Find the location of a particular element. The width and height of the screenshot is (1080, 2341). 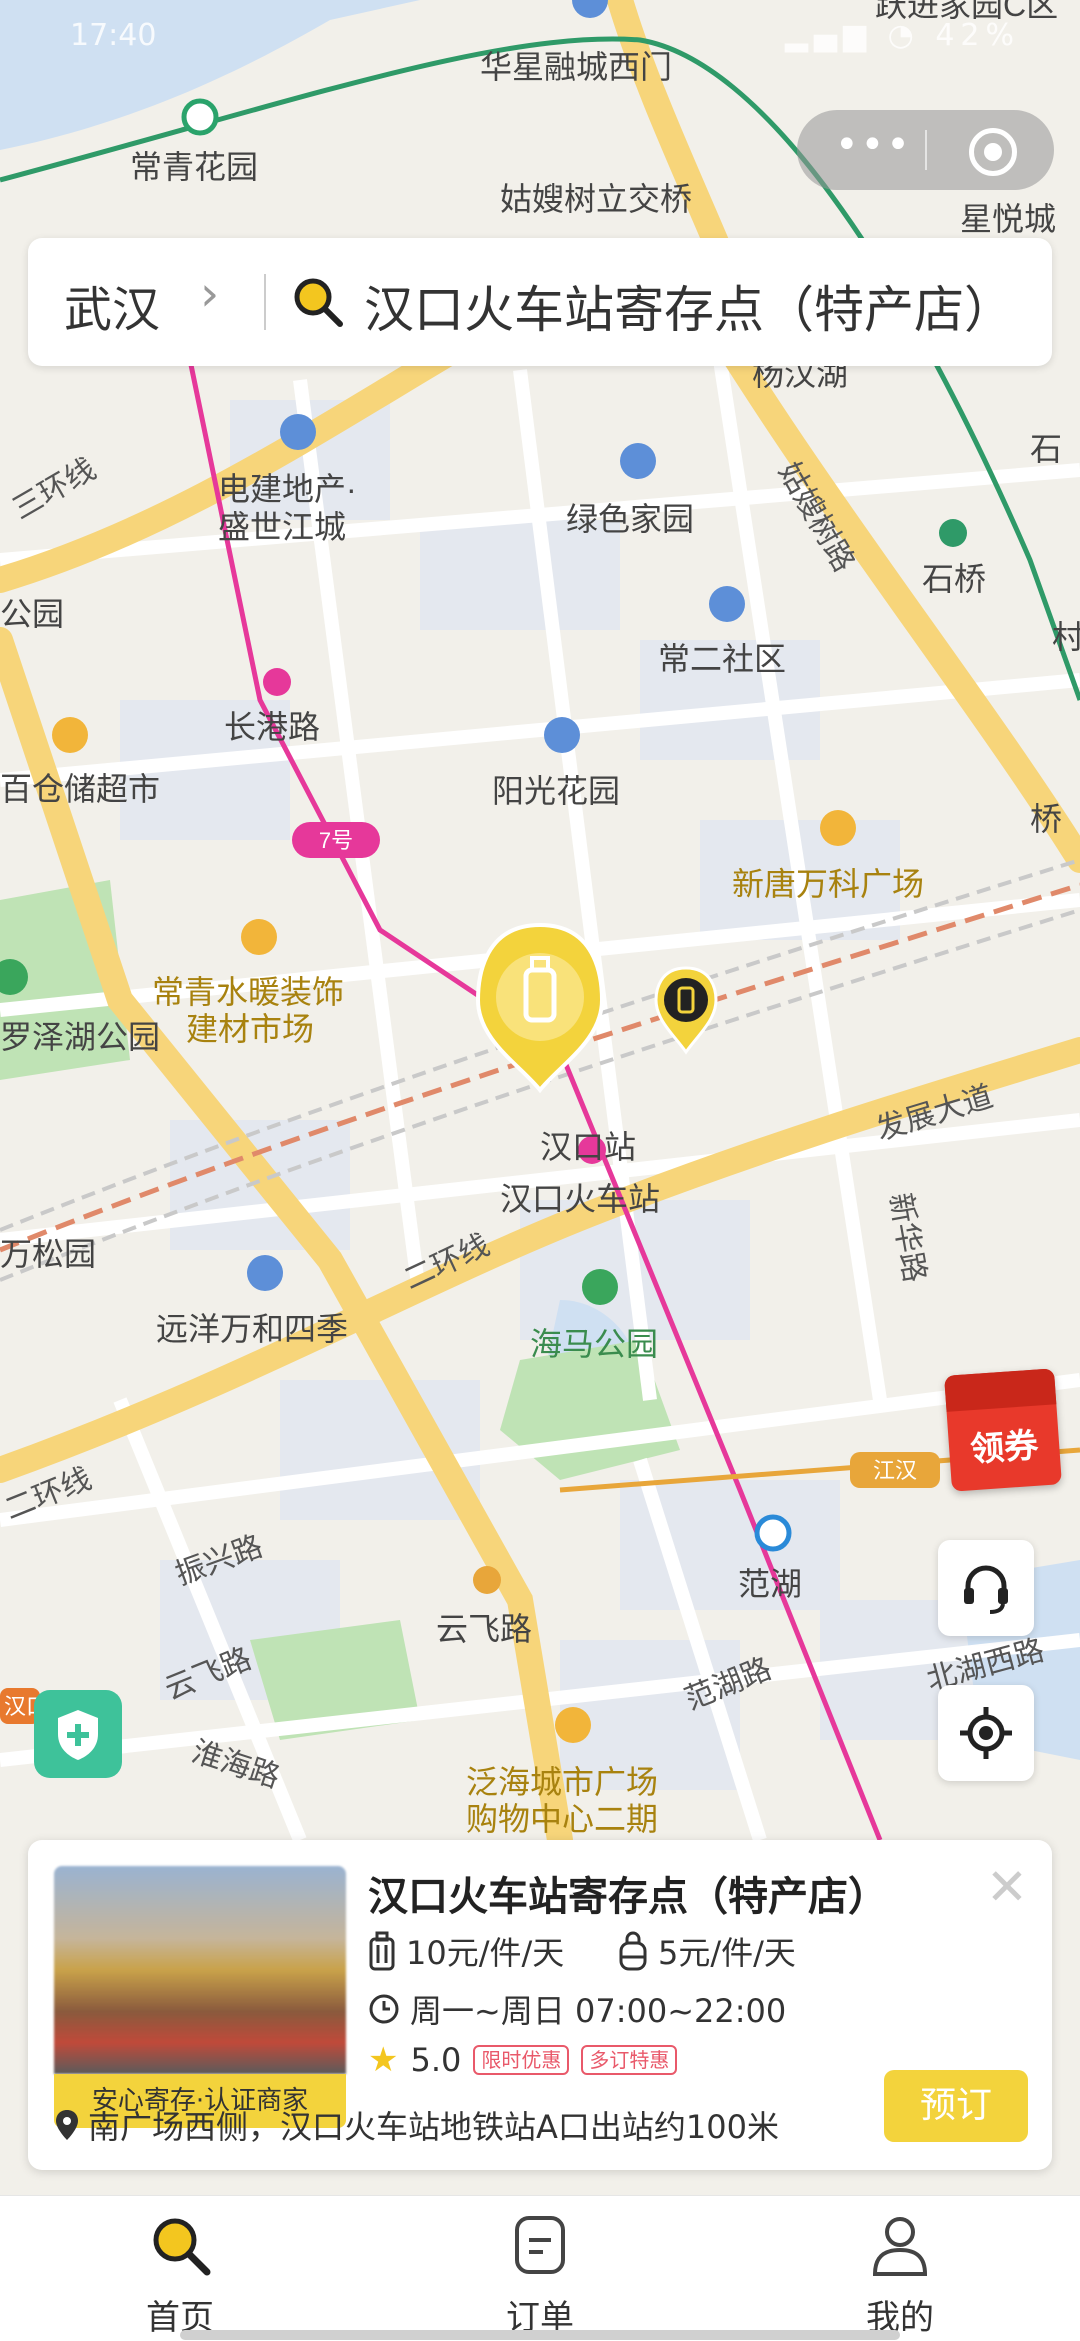

luggage-price: 10元/件/天 is located at coordinates (466, 1951).